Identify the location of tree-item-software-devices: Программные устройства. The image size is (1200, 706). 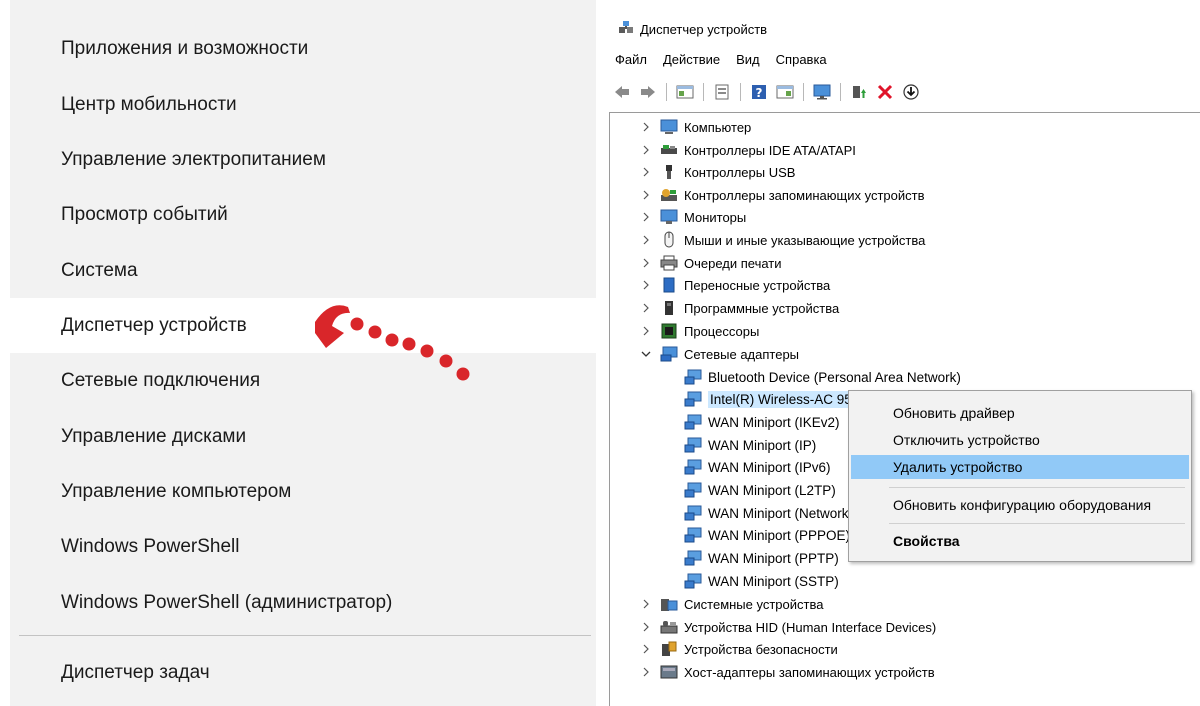
(740, 308).